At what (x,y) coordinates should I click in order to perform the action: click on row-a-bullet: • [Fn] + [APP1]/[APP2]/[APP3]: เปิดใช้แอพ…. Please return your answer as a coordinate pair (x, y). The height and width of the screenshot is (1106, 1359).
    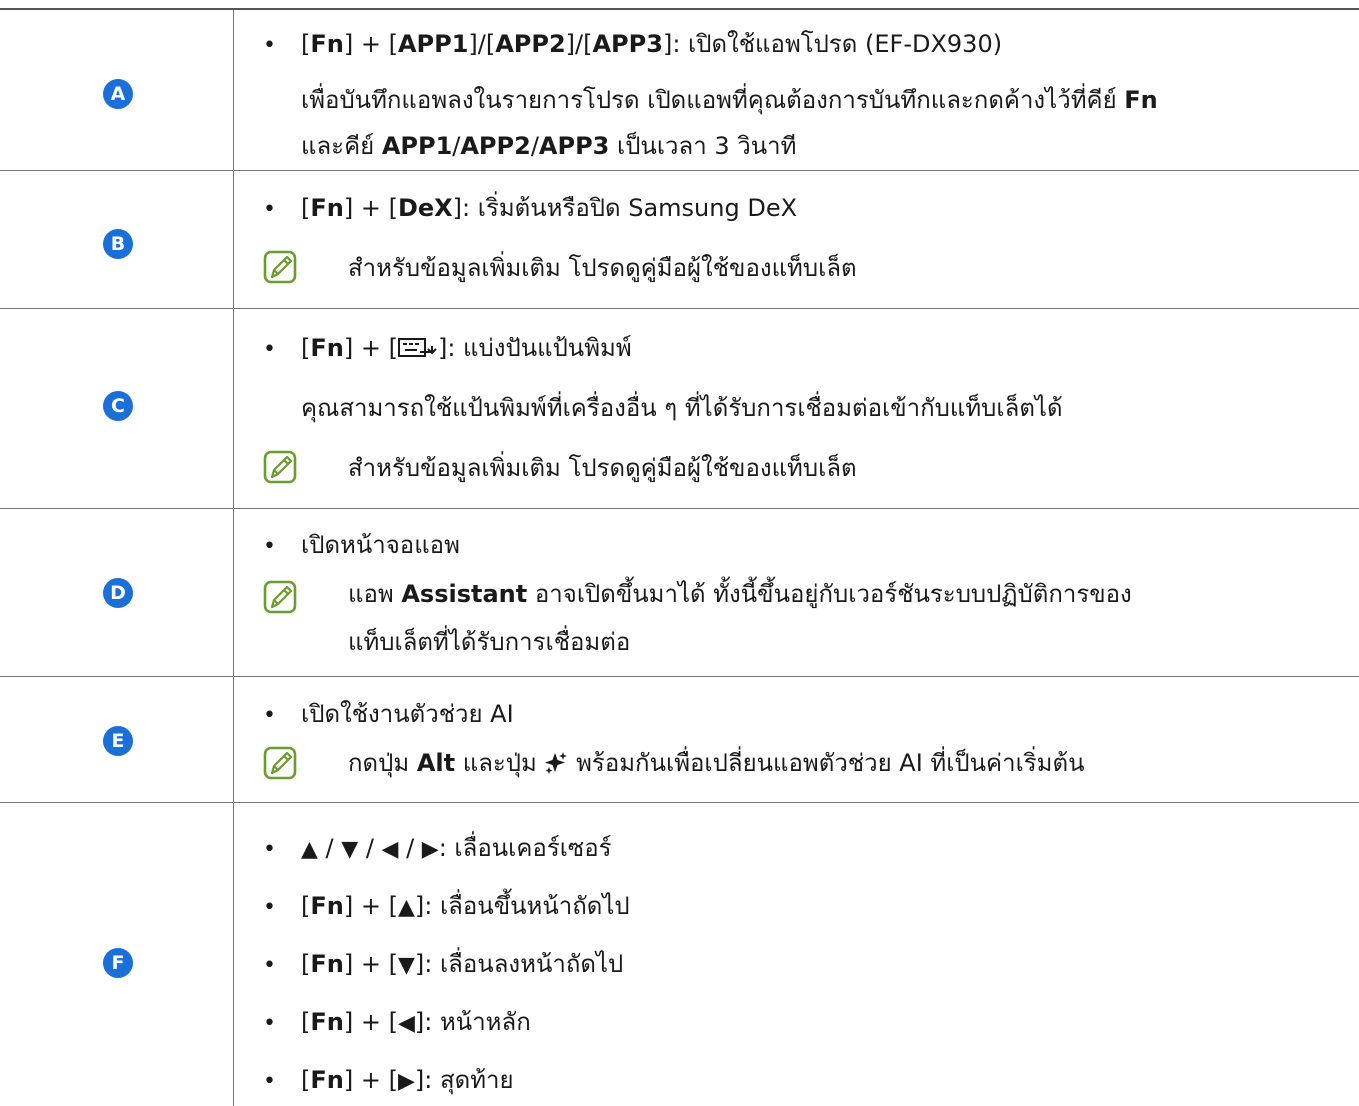
    Looking at the image, I should click on (633, 44).